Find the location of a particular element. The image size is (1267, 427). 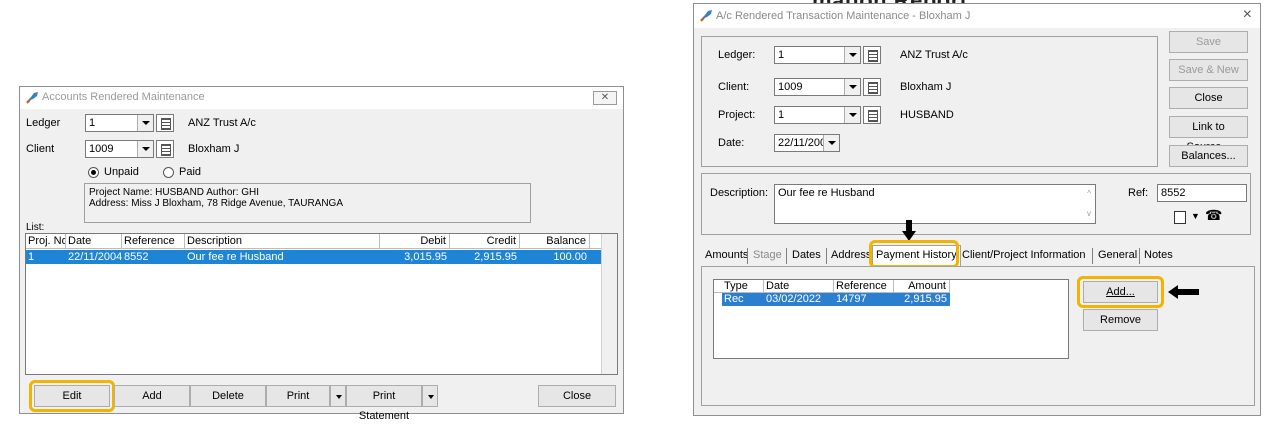

tab-amounts: Amounts is located at coordinates (726, 256).